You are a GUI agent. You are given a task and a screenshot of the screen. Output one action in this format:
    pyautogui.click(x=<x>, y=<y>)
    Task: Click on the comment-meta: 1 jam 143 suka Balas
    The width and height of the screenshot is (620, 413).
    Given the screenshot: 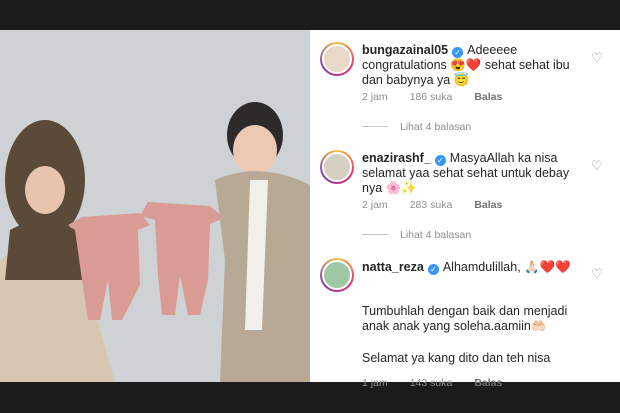 What is the action you would take?
    pyautogui.click(x=443, y=383)
    